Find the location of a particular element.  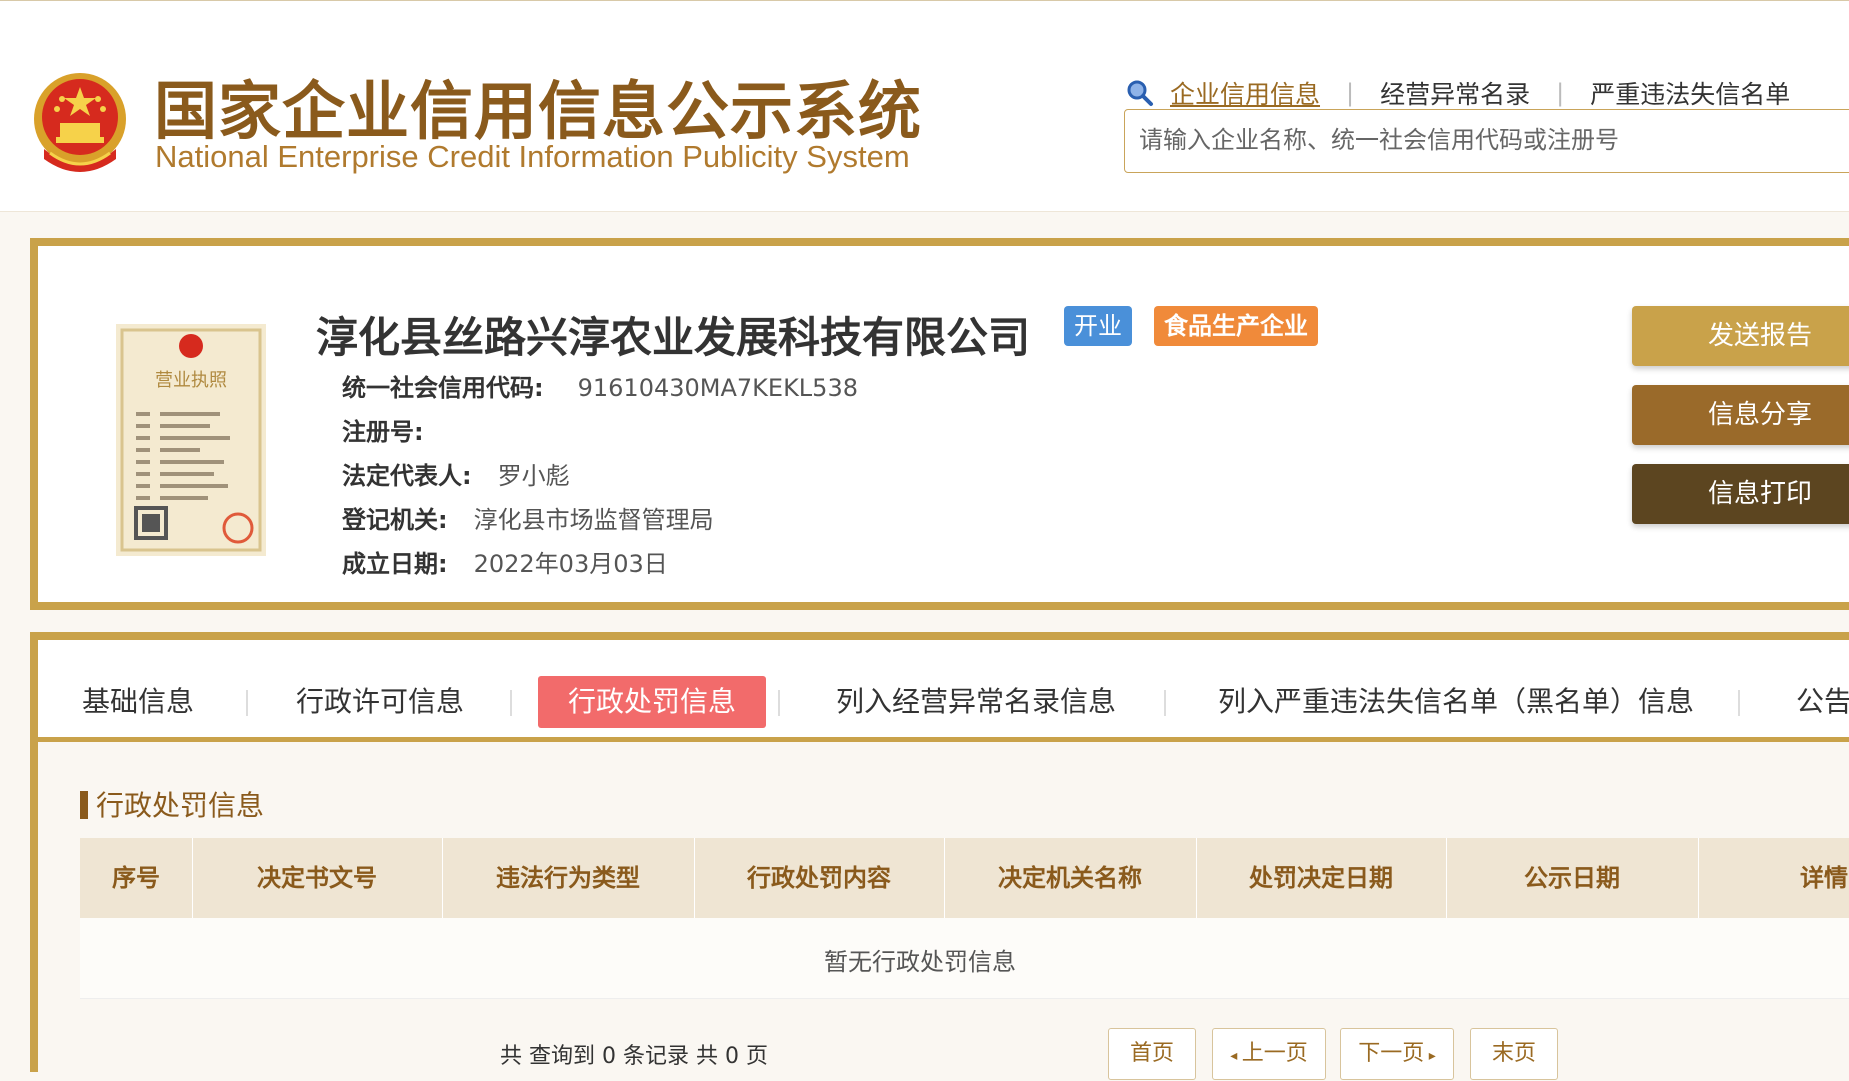

column-header: 违法行为类型 is located at coordinates (568, 878).